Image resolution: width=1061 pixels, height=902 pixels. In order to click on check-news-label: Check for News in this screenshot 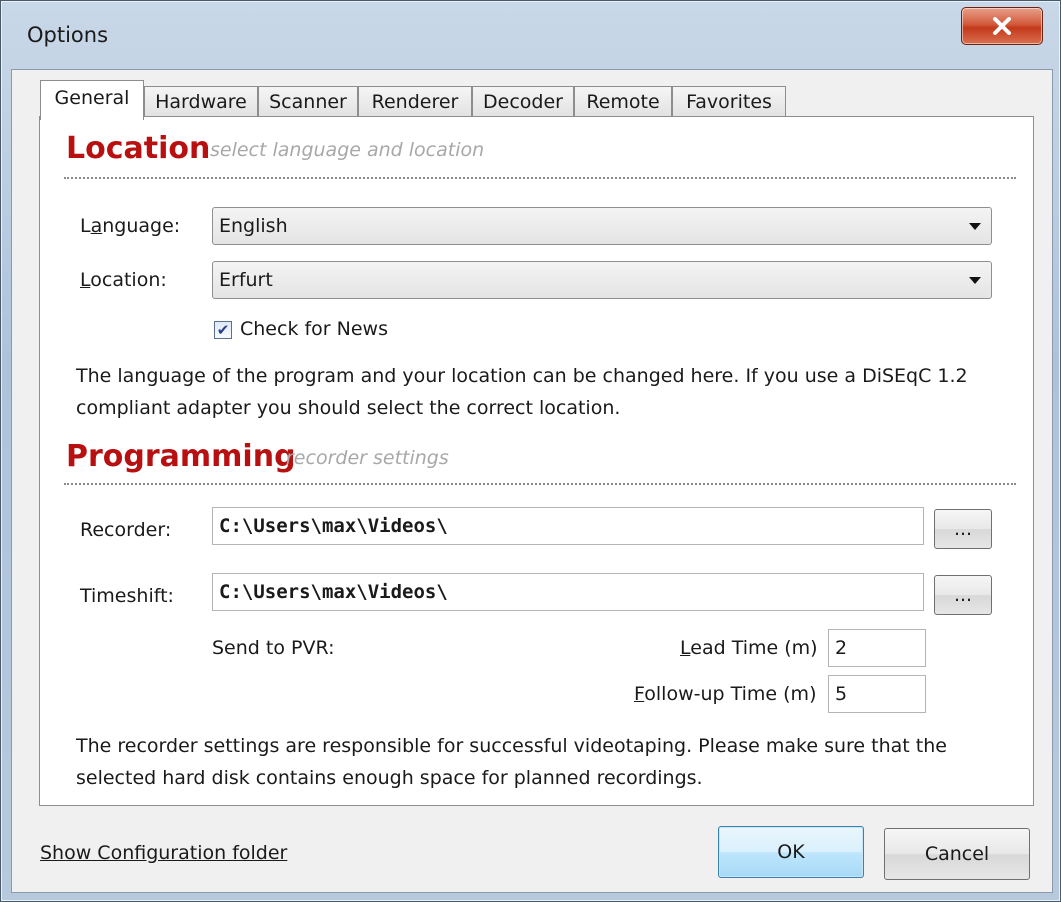, I will do `click(314, 329)`.